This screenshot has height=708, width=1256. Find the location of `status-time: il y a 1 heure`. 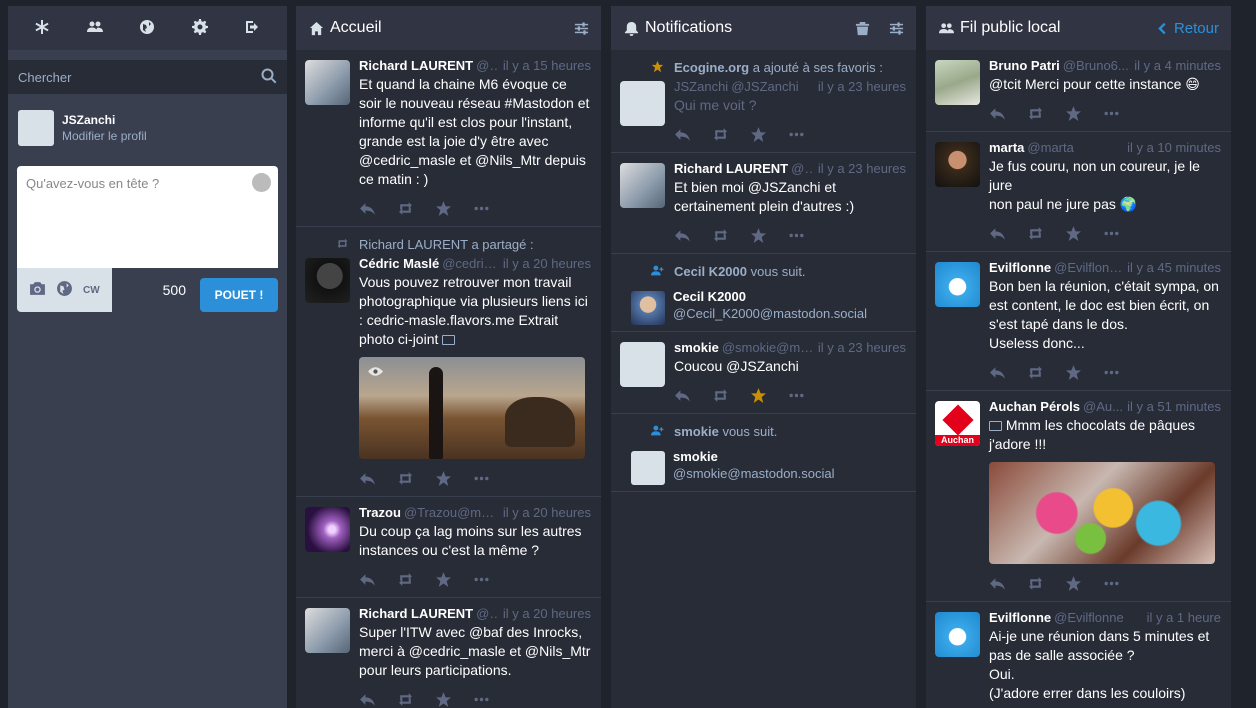

status-time: il y a 1 heure is located at coordinates (1184, 618).